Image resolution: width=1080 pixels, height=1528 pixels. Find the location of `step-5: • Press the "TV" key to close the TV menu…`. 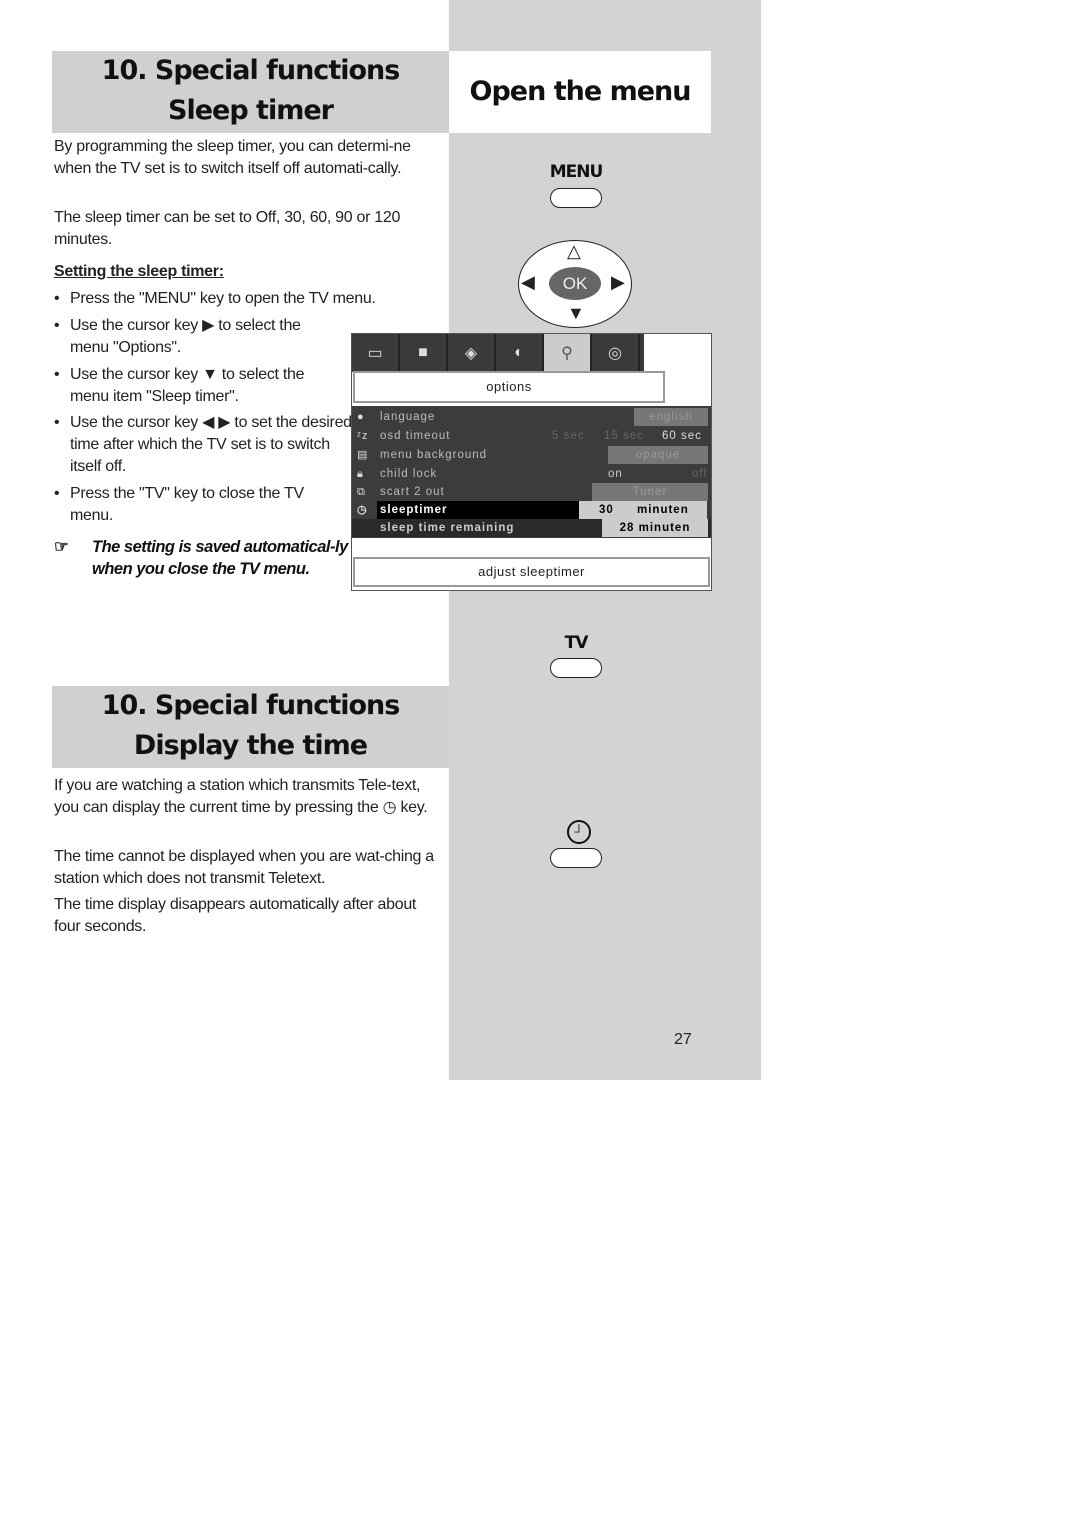

step-5: • Press the "TV" key to close the TV menu… is located at coordinates (179, 504).